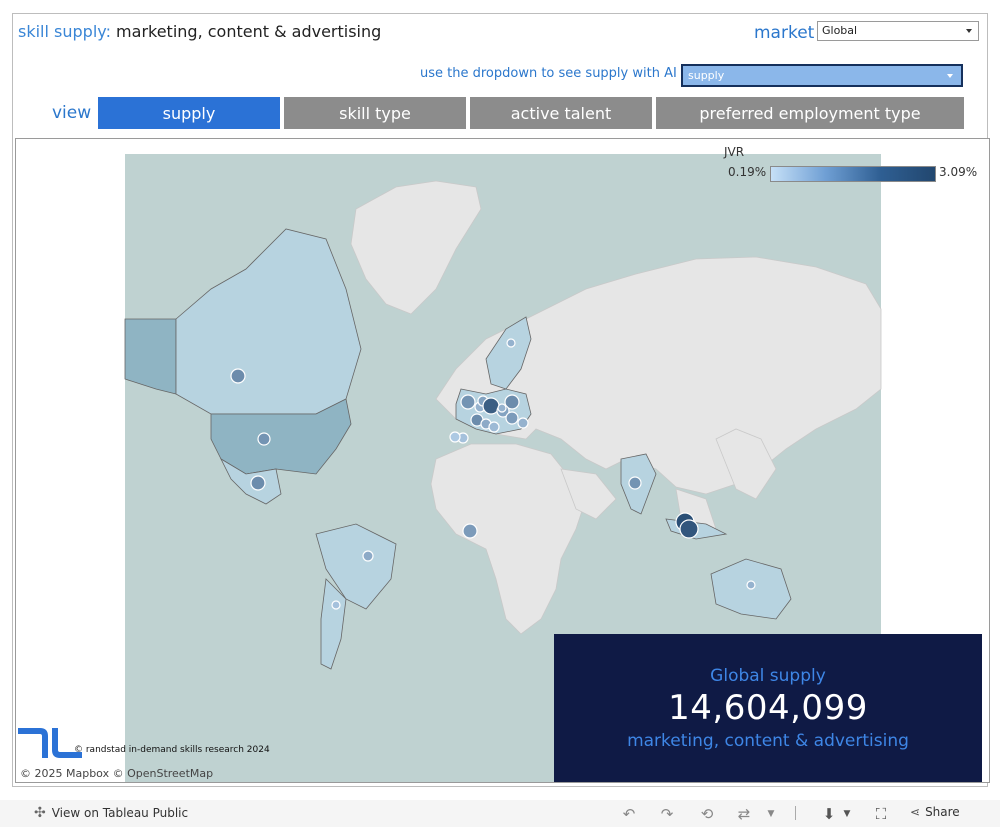 The image size is (1000, 827). Describe the element at coordinates (258, 483) in the screenshot. I see `marker-mexico` at that location.